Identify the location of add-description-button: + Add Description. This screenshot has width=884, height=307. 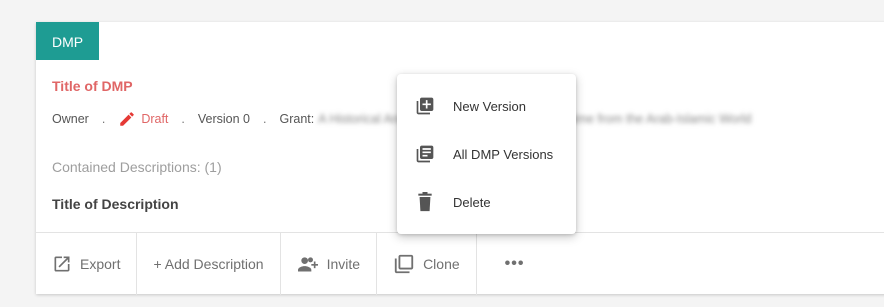
(209, 264).